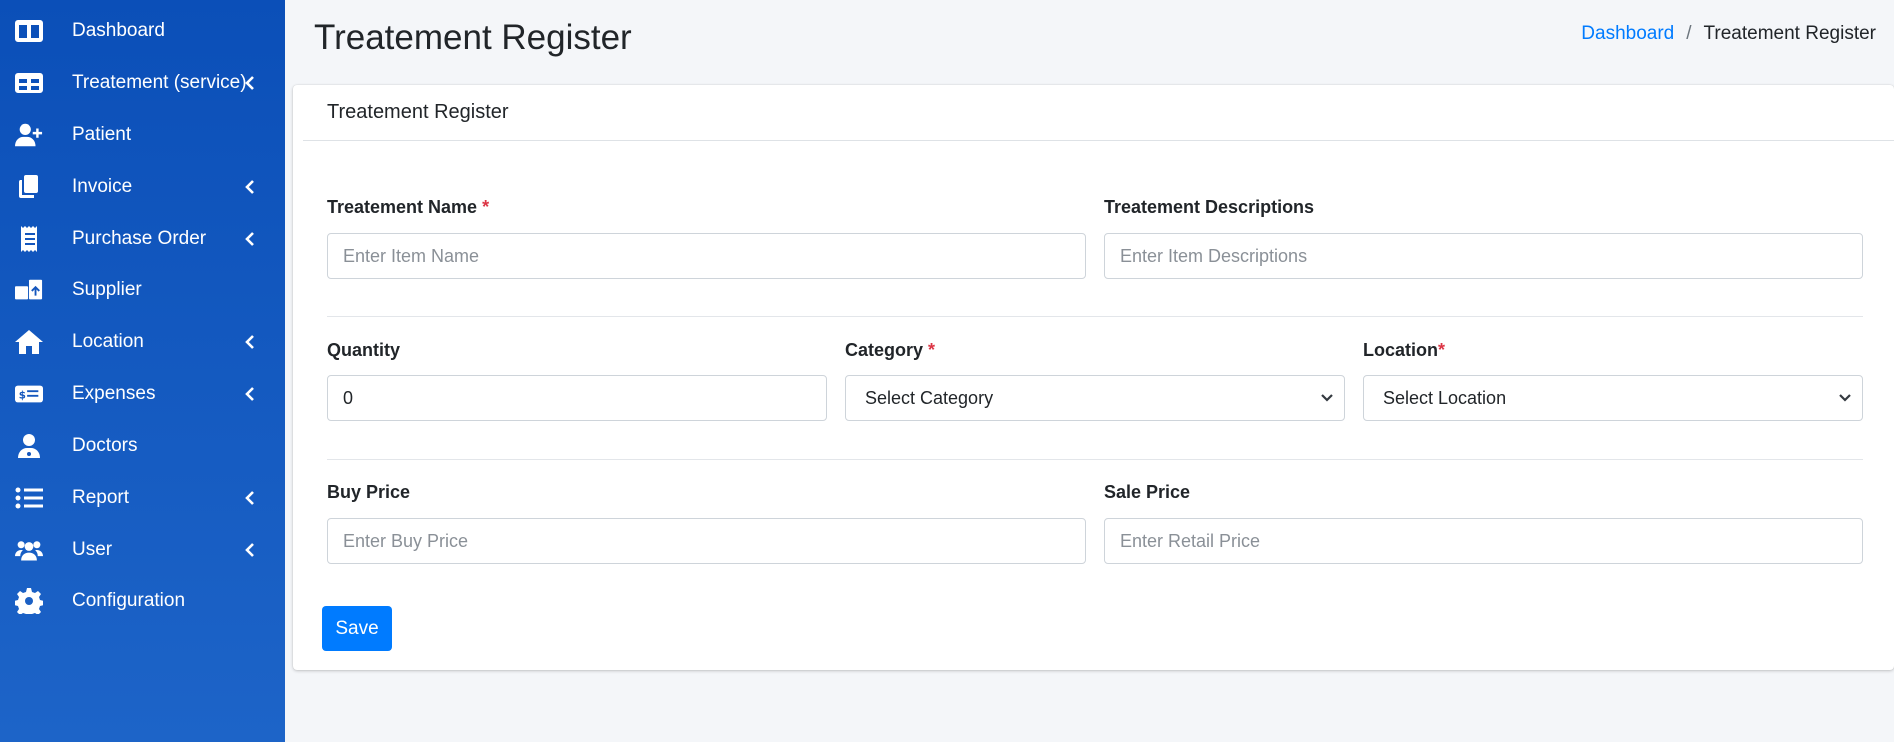 This screenshot has width=1894, height=742. Describe the element at coordinates (929, 397) in the screenshot. I see `category-selected-value: Select Category` at that location.